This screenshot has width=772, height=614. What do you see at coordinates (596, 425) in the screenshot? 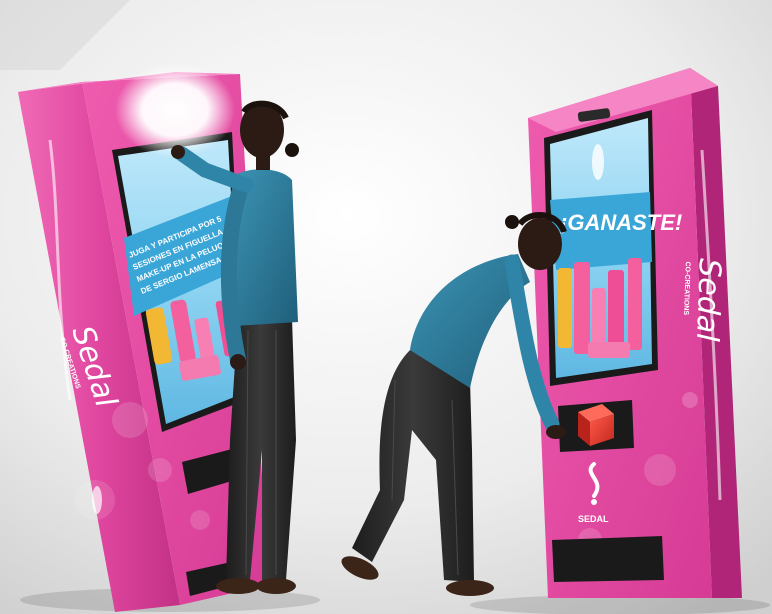
I see `prize-cube` at bounding box center [596, 425].